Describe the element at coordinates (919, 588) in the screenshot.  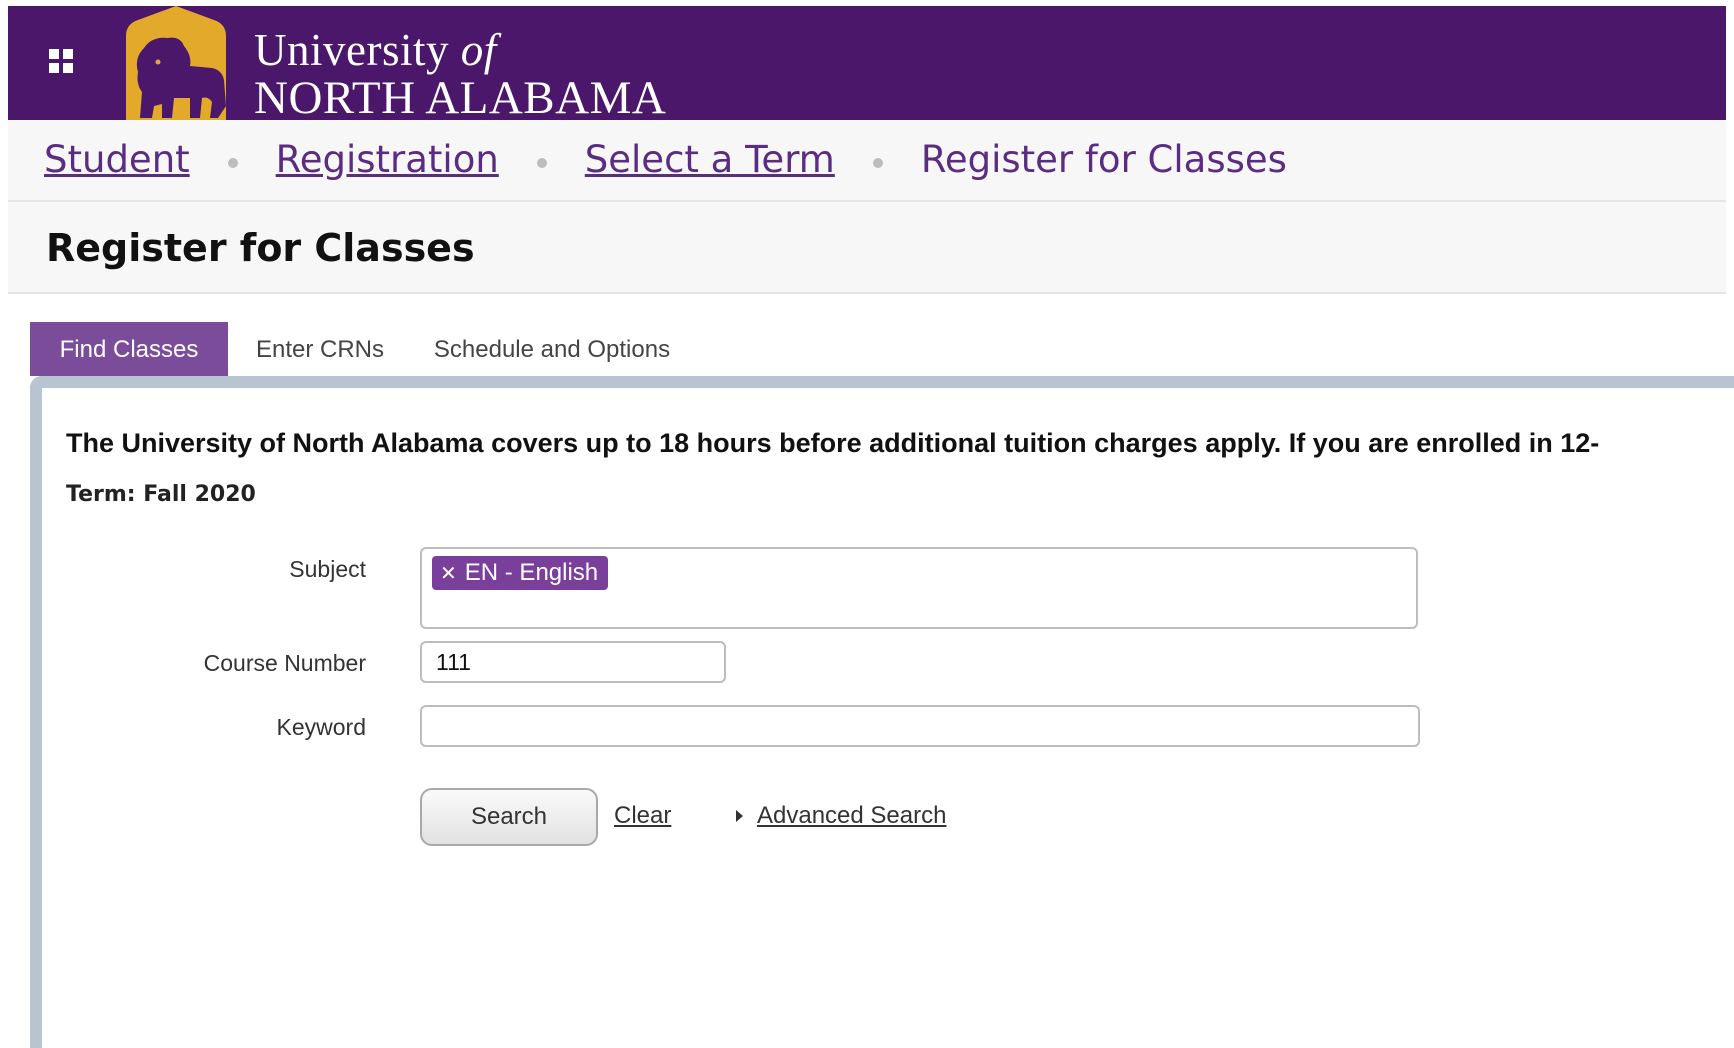
I see `subject-input: ✕ EN - English` at that location.